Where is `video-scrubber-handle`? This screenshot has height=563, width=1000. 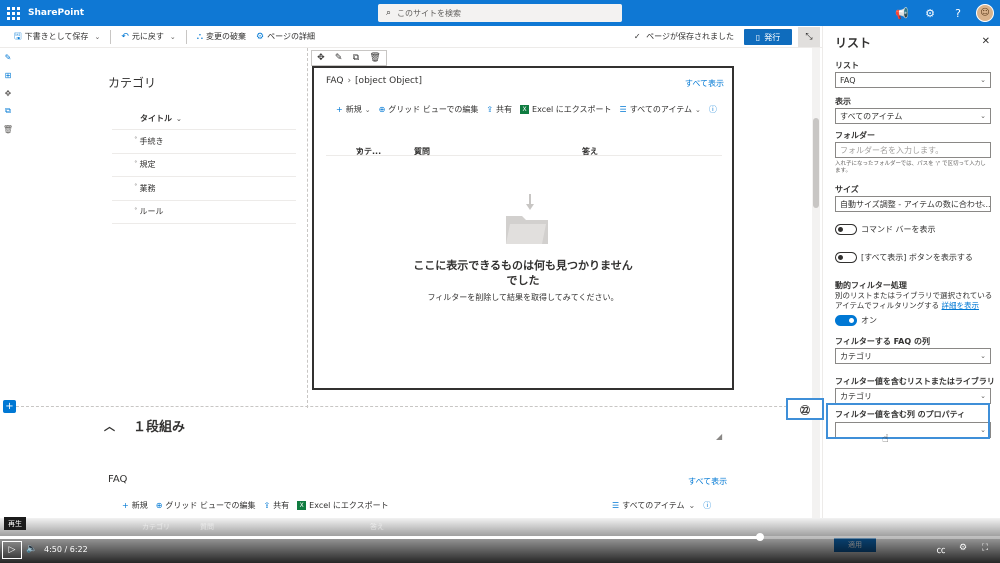
video-scrubber-handle is located at coordinates (760, 537).